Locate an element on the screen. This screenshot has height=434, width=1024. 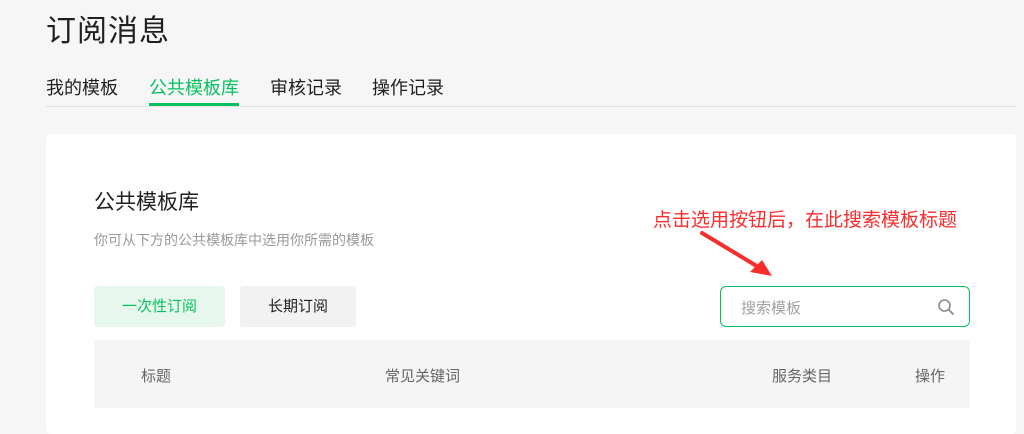
tab-operation-records: 操作记录 is located at coordinates (408, 90).